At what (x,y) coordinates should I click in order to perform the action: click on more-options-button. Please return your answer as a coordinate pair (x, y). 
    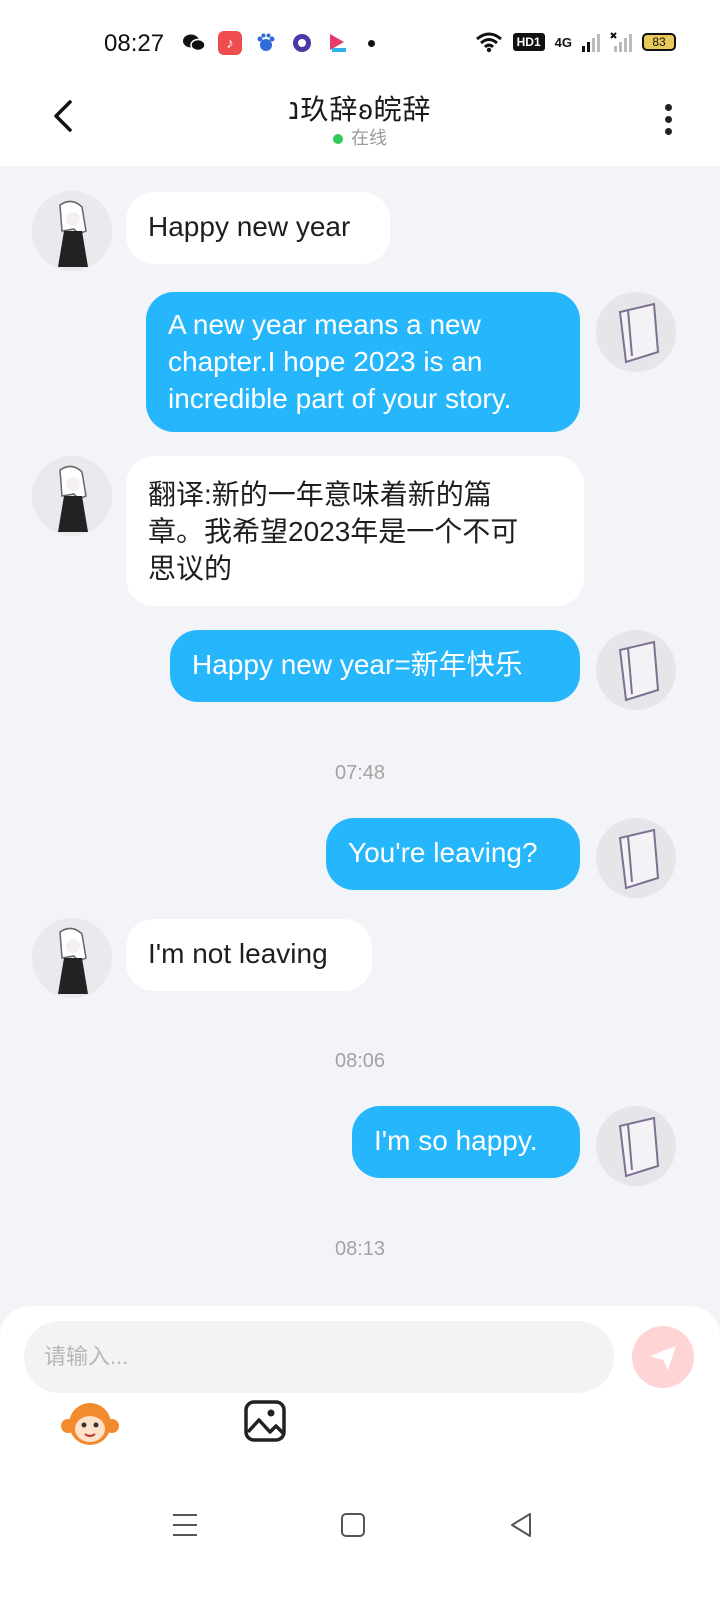
    Looking at the image, I should click on (668, 120).